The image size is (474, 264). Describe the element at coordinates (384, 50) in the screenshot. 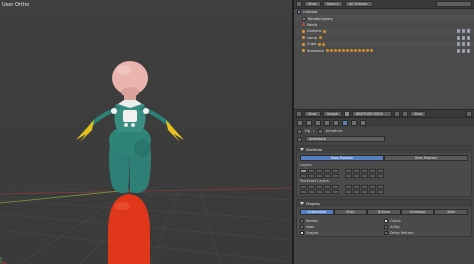

I see `outliner-row: Armature` at that location.